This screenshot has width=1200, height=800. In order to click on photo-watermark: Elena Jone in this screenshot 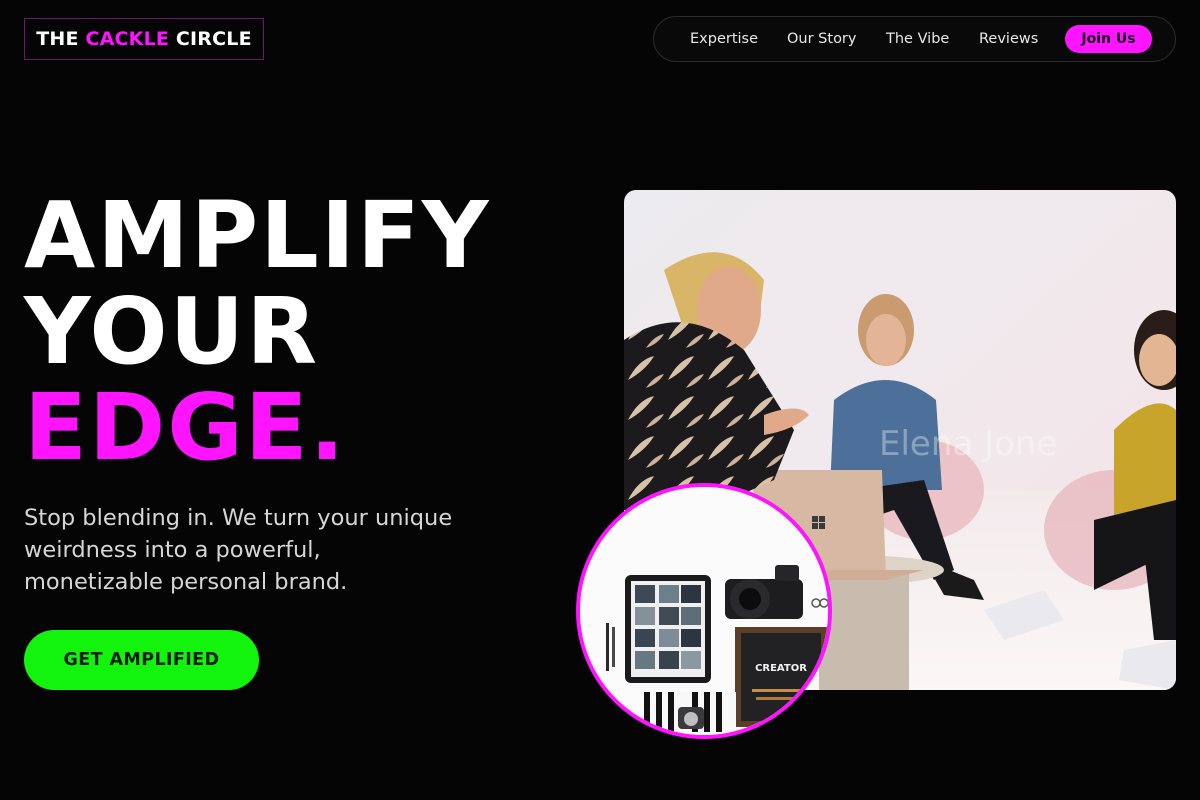, I will do `click(968, 444)`.